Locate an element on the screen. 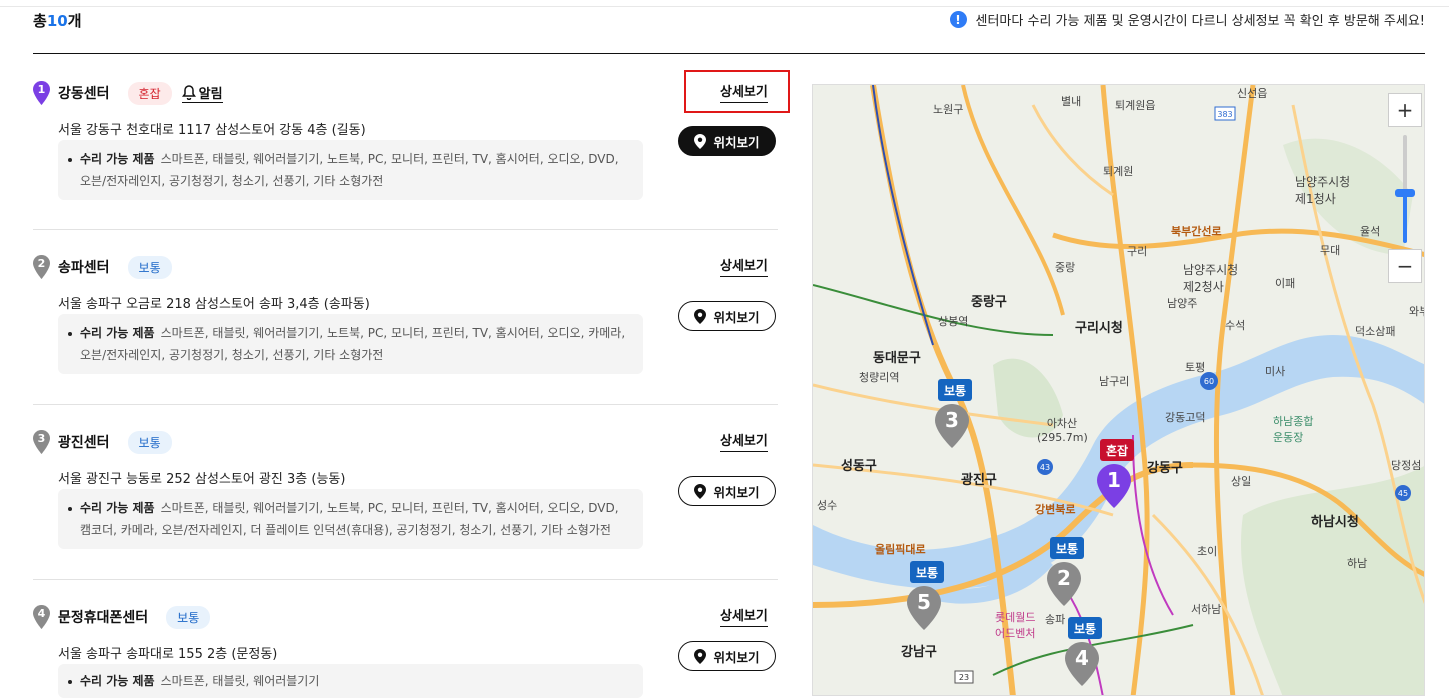  bell-icon is located at coordinates (188, 92).